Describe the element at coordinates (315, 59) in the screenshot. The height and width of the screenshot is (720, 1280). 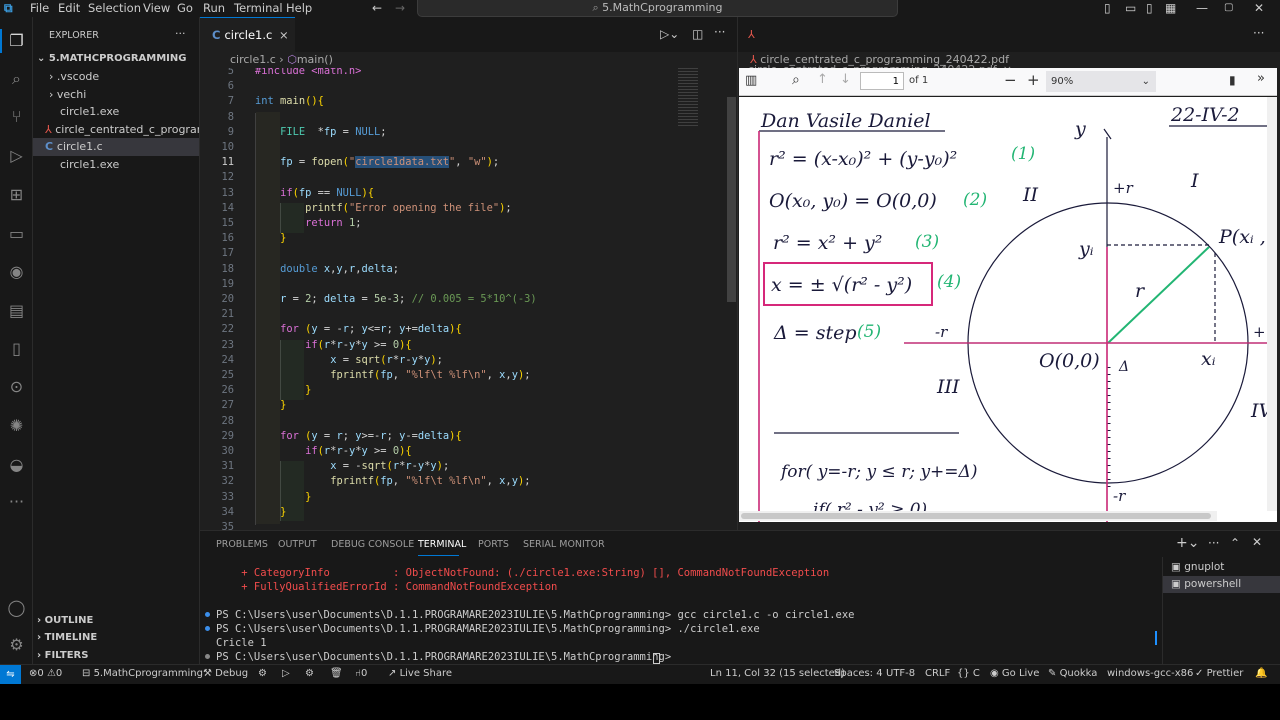
I see `breadcrumb-symbol: main()` at that location.